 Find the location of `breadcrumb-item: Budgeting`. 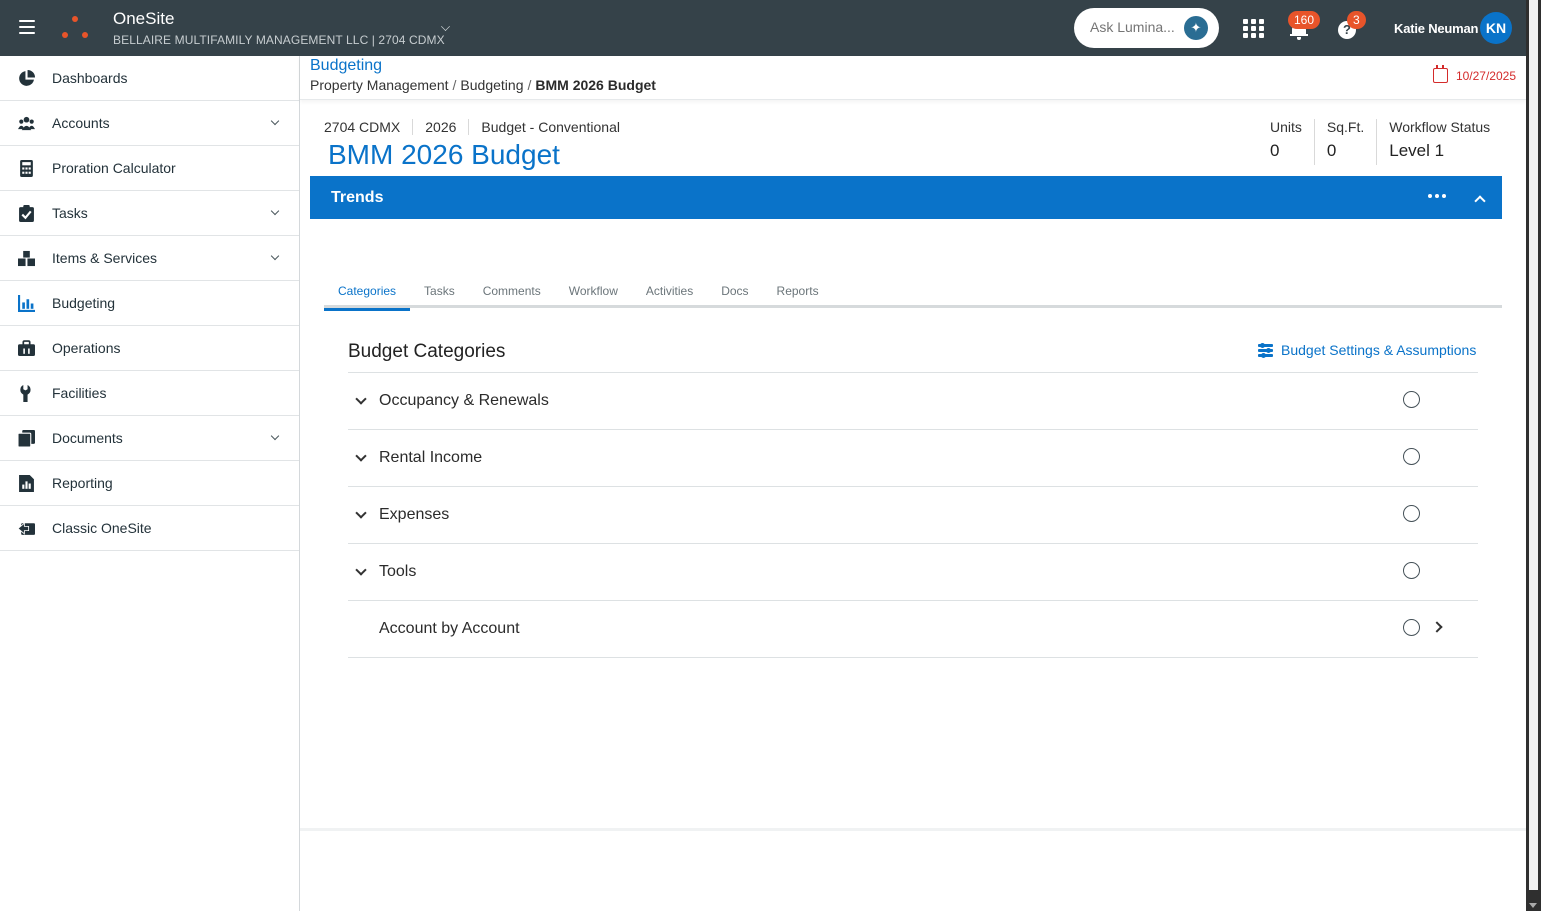

breadcrumb-item: Budgeting is located at coordinates (491, 85).